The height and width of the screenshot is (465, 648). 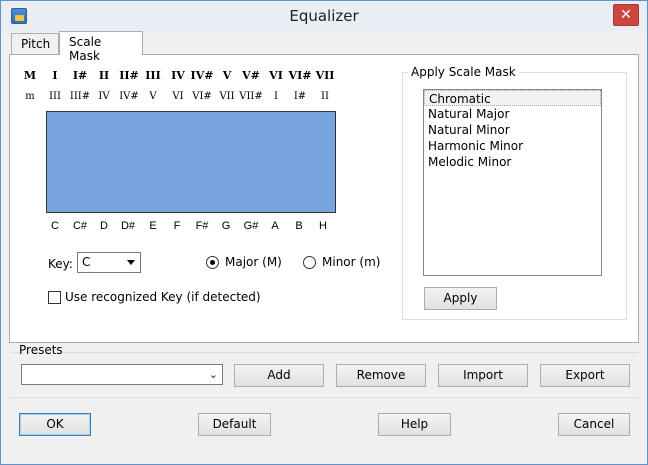 I want to click on note-label: F, so click(x=177, y=226).